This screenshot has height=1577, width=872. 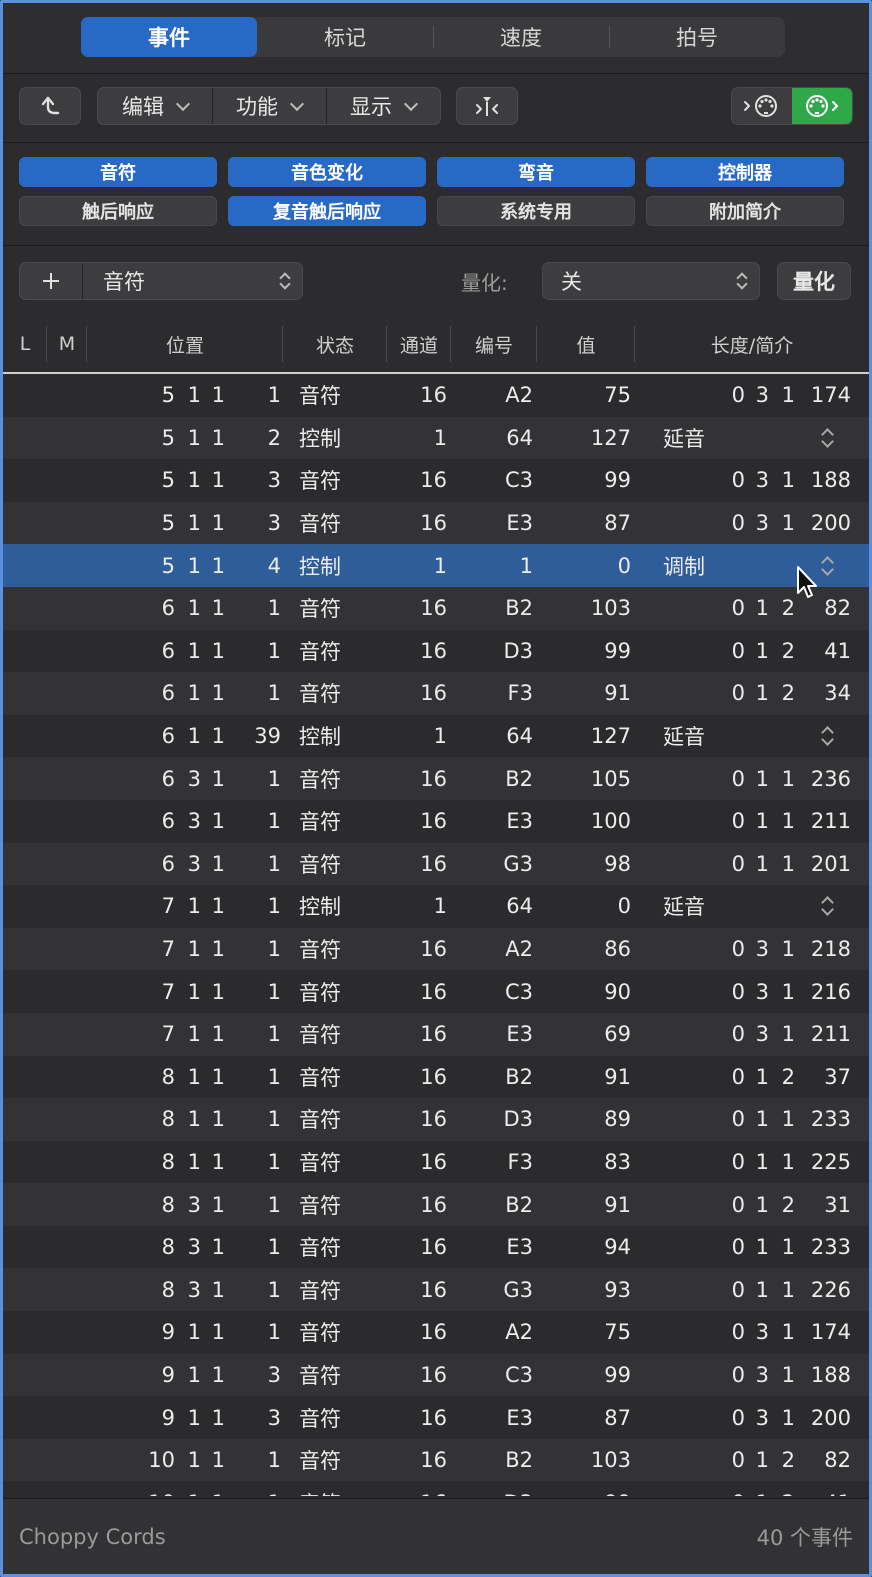 I want to click on col-header-l: L, so click(x=25, y=344).